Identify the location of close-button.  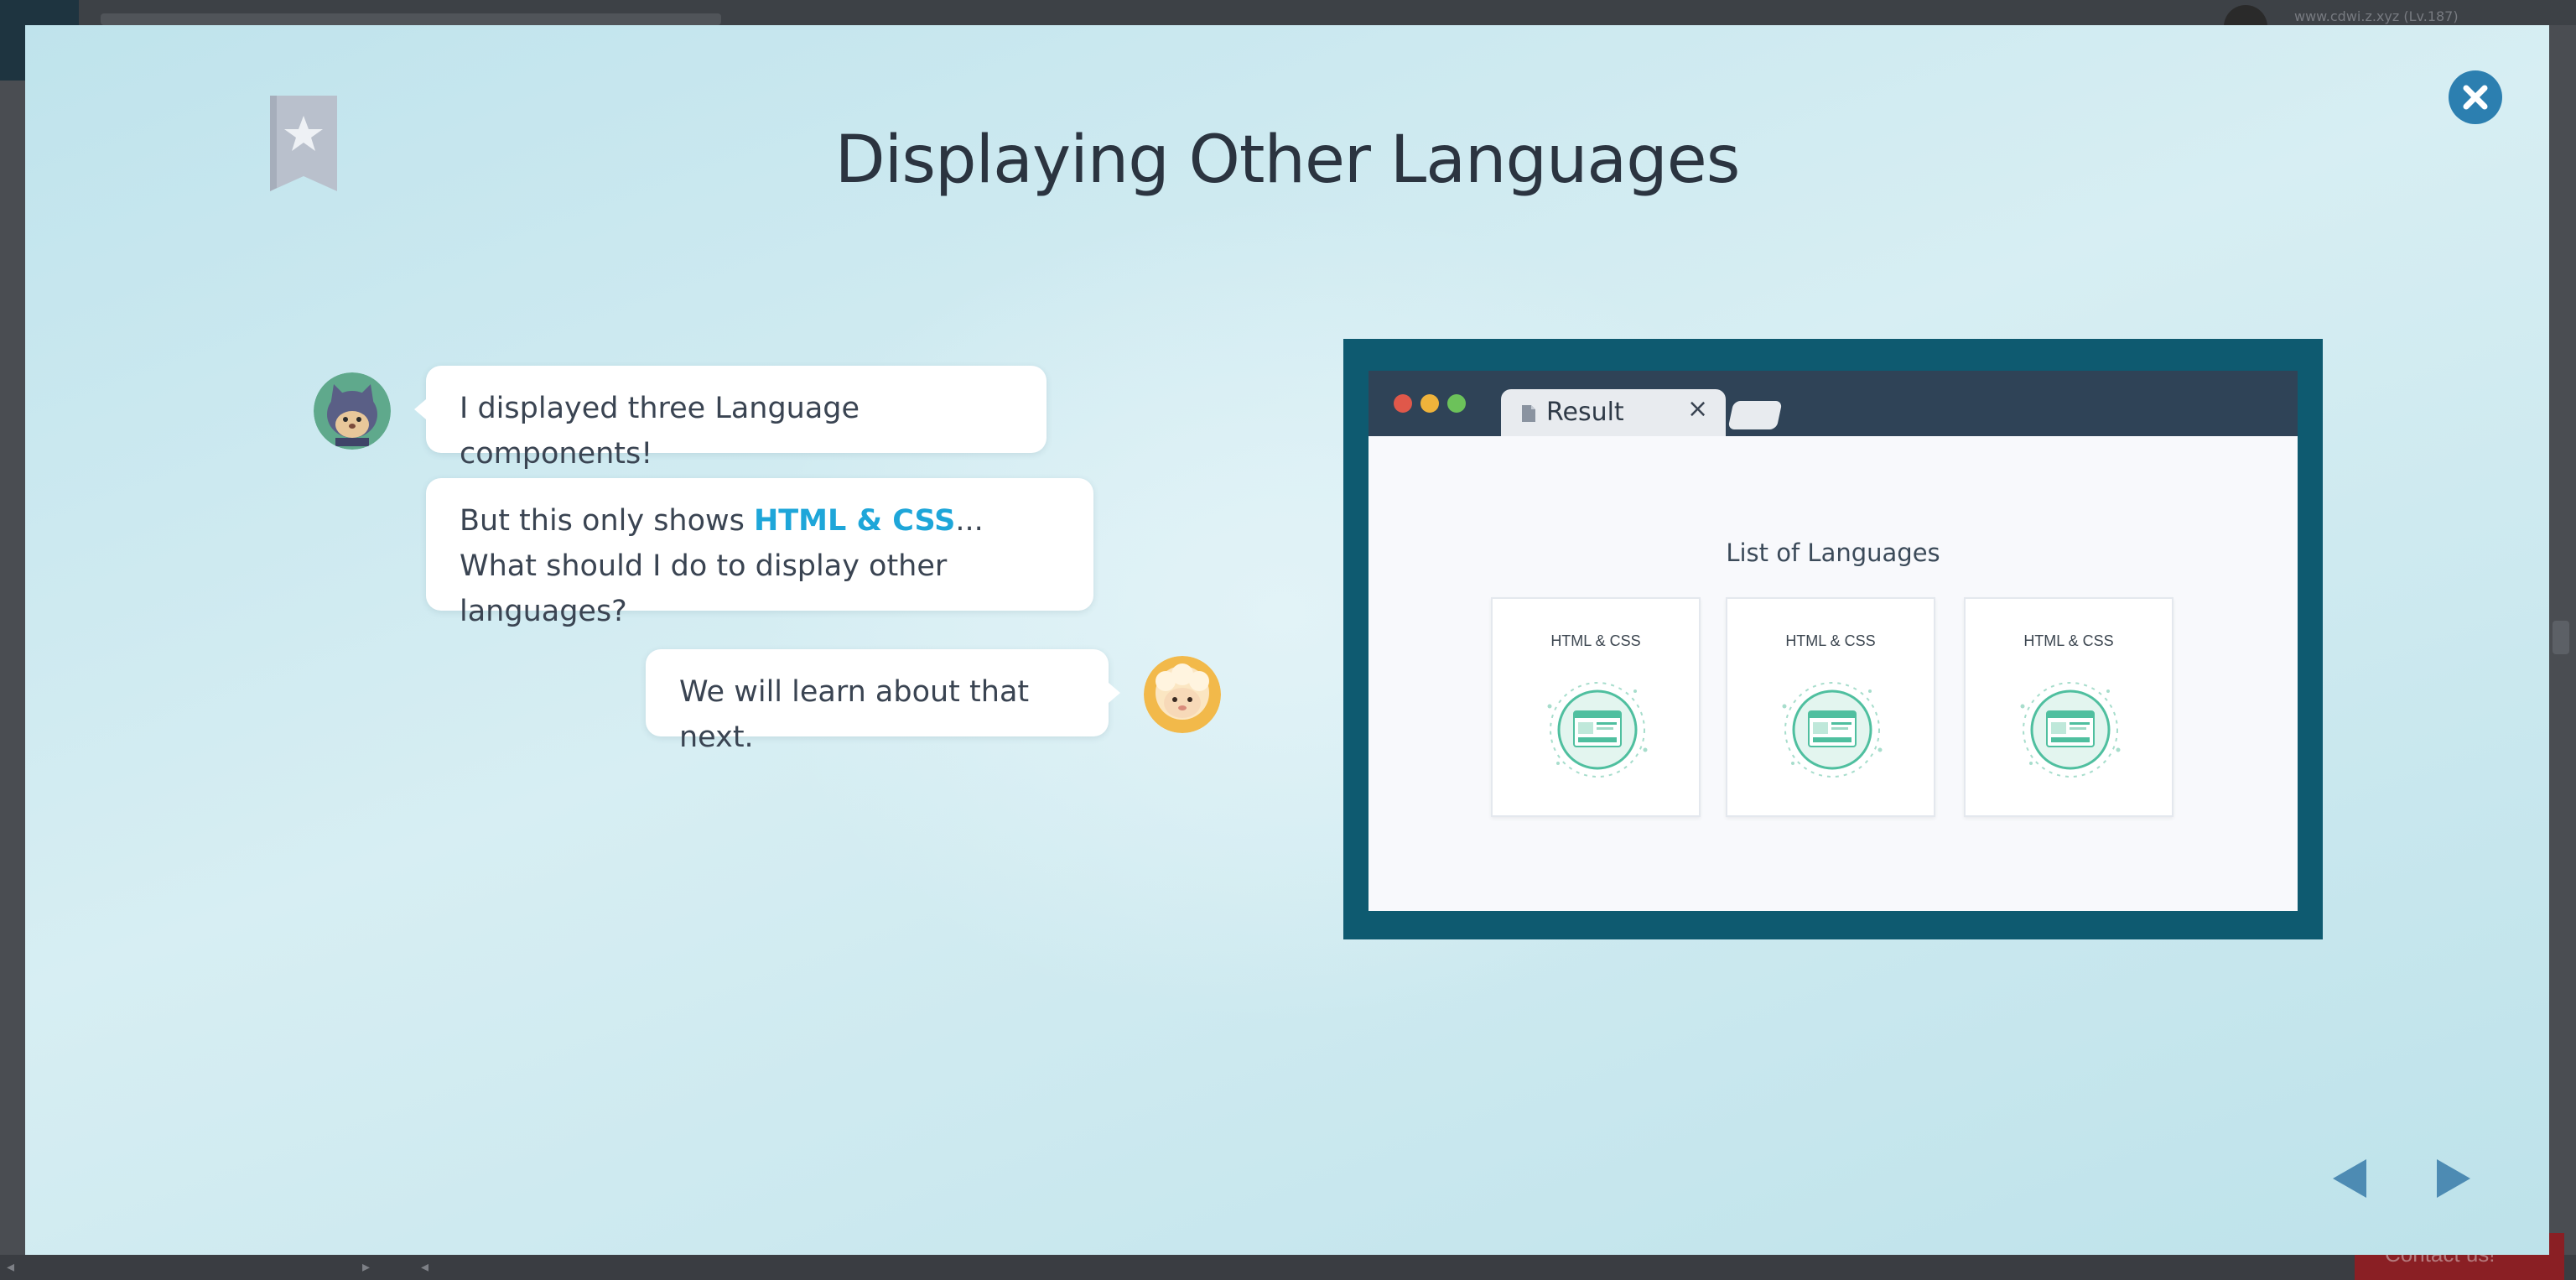
(2475, 97).